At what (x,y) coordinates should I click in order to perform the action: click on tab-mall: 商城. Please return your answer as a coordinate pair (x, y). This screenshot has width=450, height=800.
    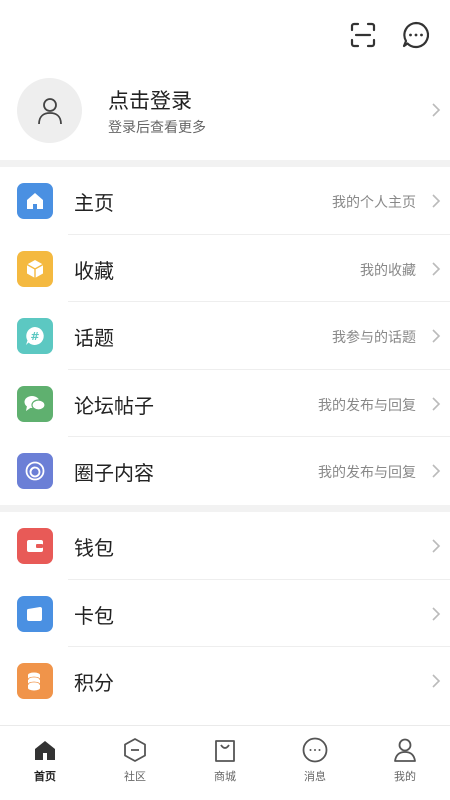
    Looking at the image, I should click on (225, 763).